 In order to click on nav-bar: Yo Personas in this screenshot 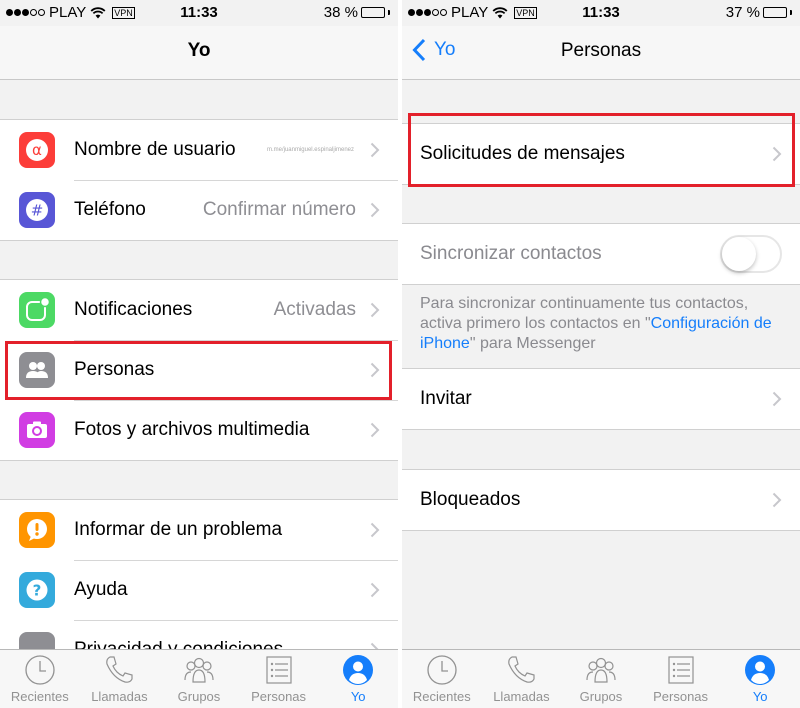, I will do `click(601, 53)`.